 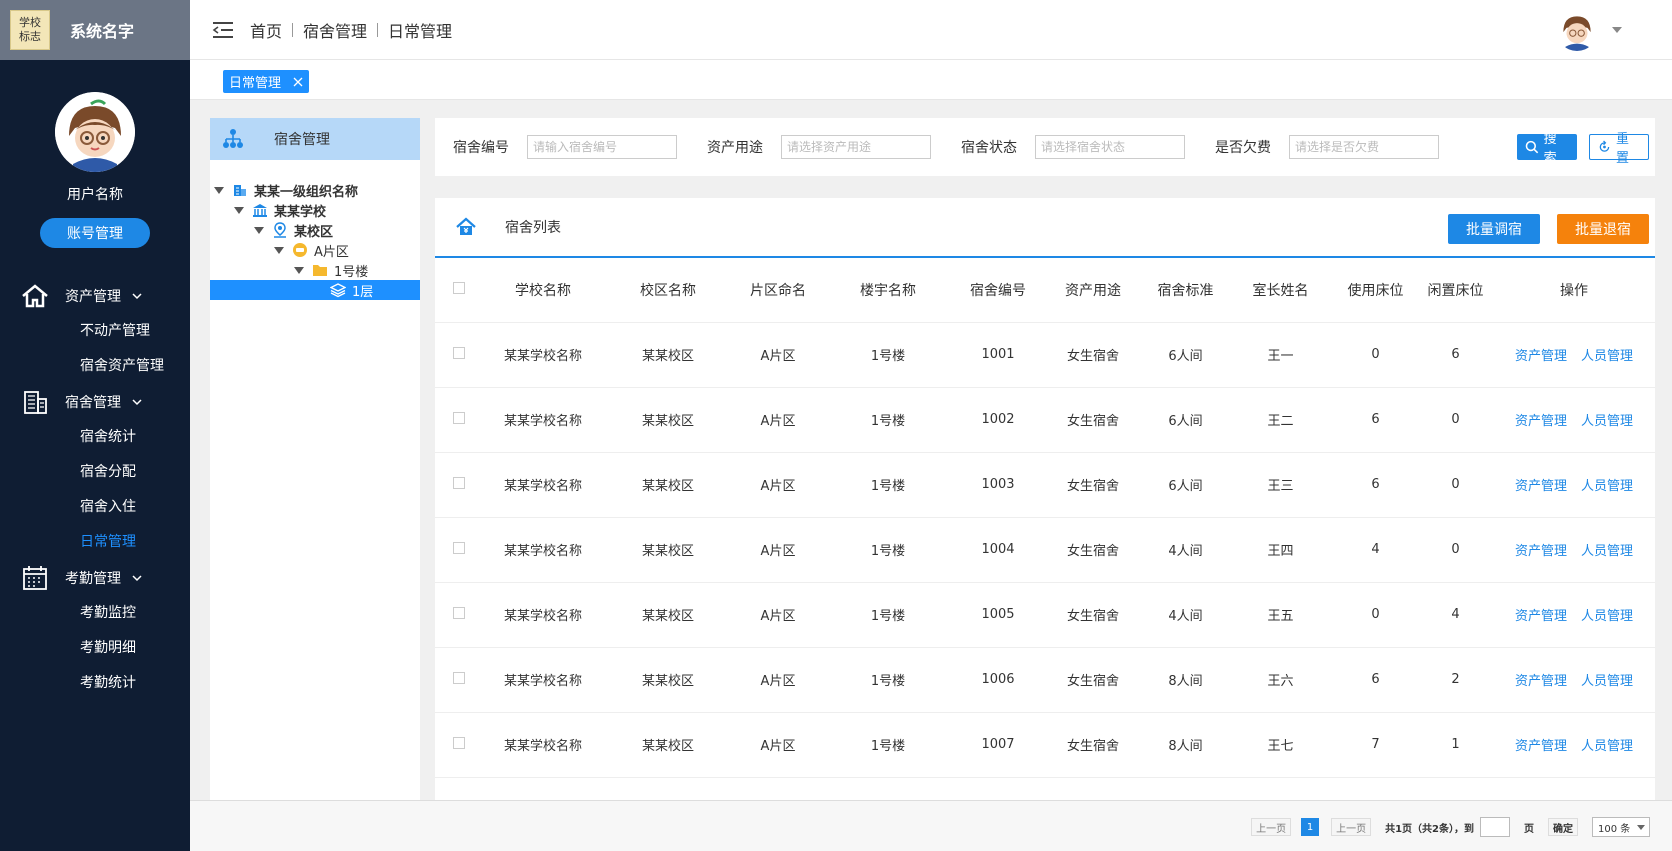 I want to click on building-icon, so click(x=35, y=402).